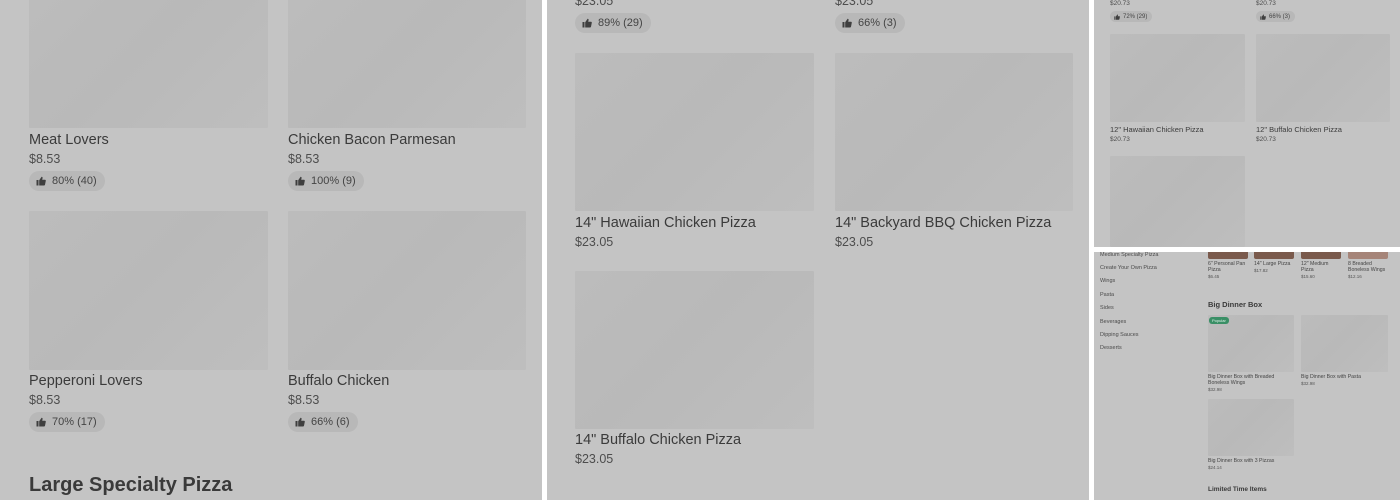 Image resolution: width=1400 pixels, height=500 pixels. I want to click on rating-badge: 66% (6), so click(323, 422).